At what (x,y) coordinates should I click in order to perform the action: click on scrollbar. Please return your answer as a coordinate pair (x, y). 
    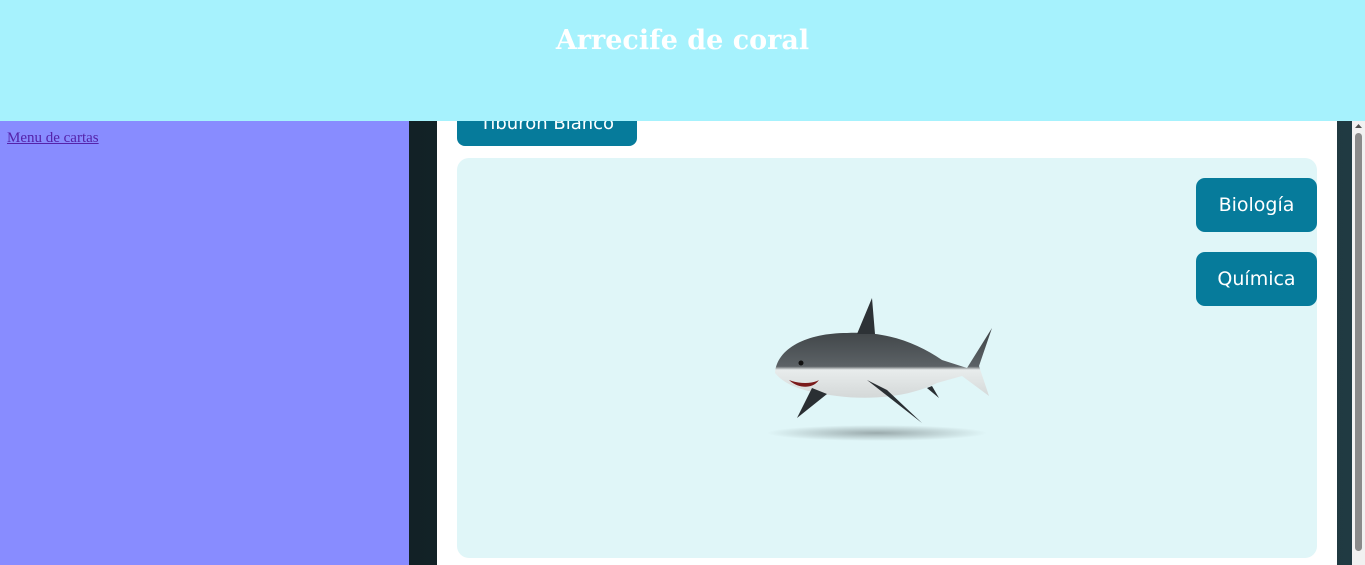
    Looking at the image, I should click on (1358, 343).